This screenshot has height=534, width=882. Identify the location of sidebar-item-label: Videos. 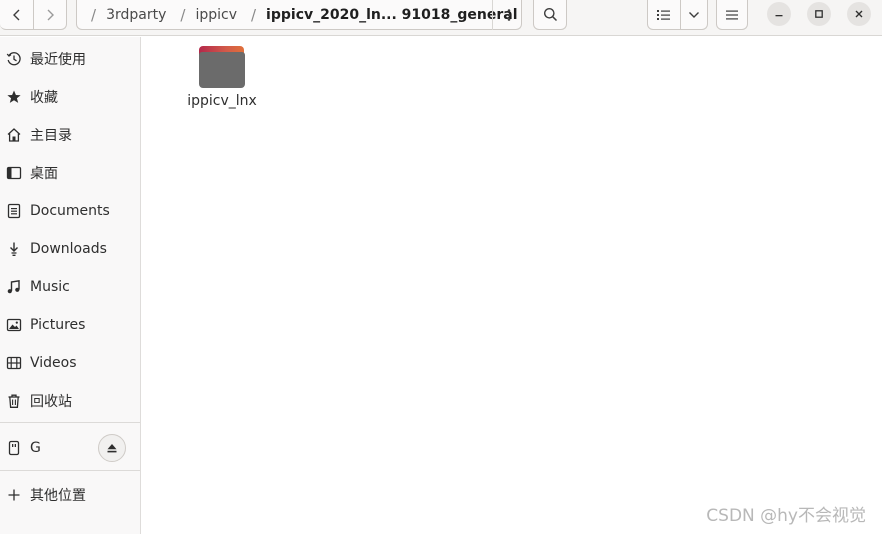
(53, 363).